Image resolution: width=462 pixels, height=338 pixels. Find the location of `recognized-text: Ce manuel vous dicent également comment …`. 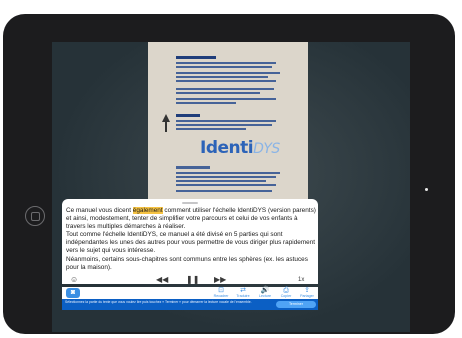

recognized-text: Ce manuel vous dicent également comment … is located at coordinates (191, 239).